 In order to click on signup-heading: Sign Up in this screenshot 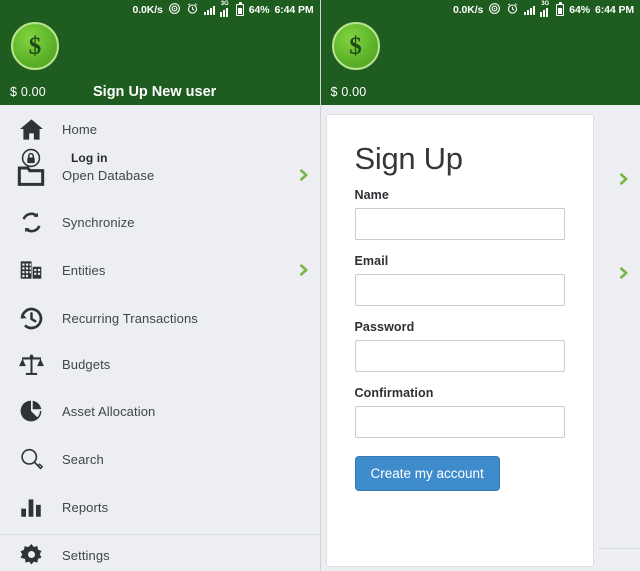, I will do `click(408, 158)`.